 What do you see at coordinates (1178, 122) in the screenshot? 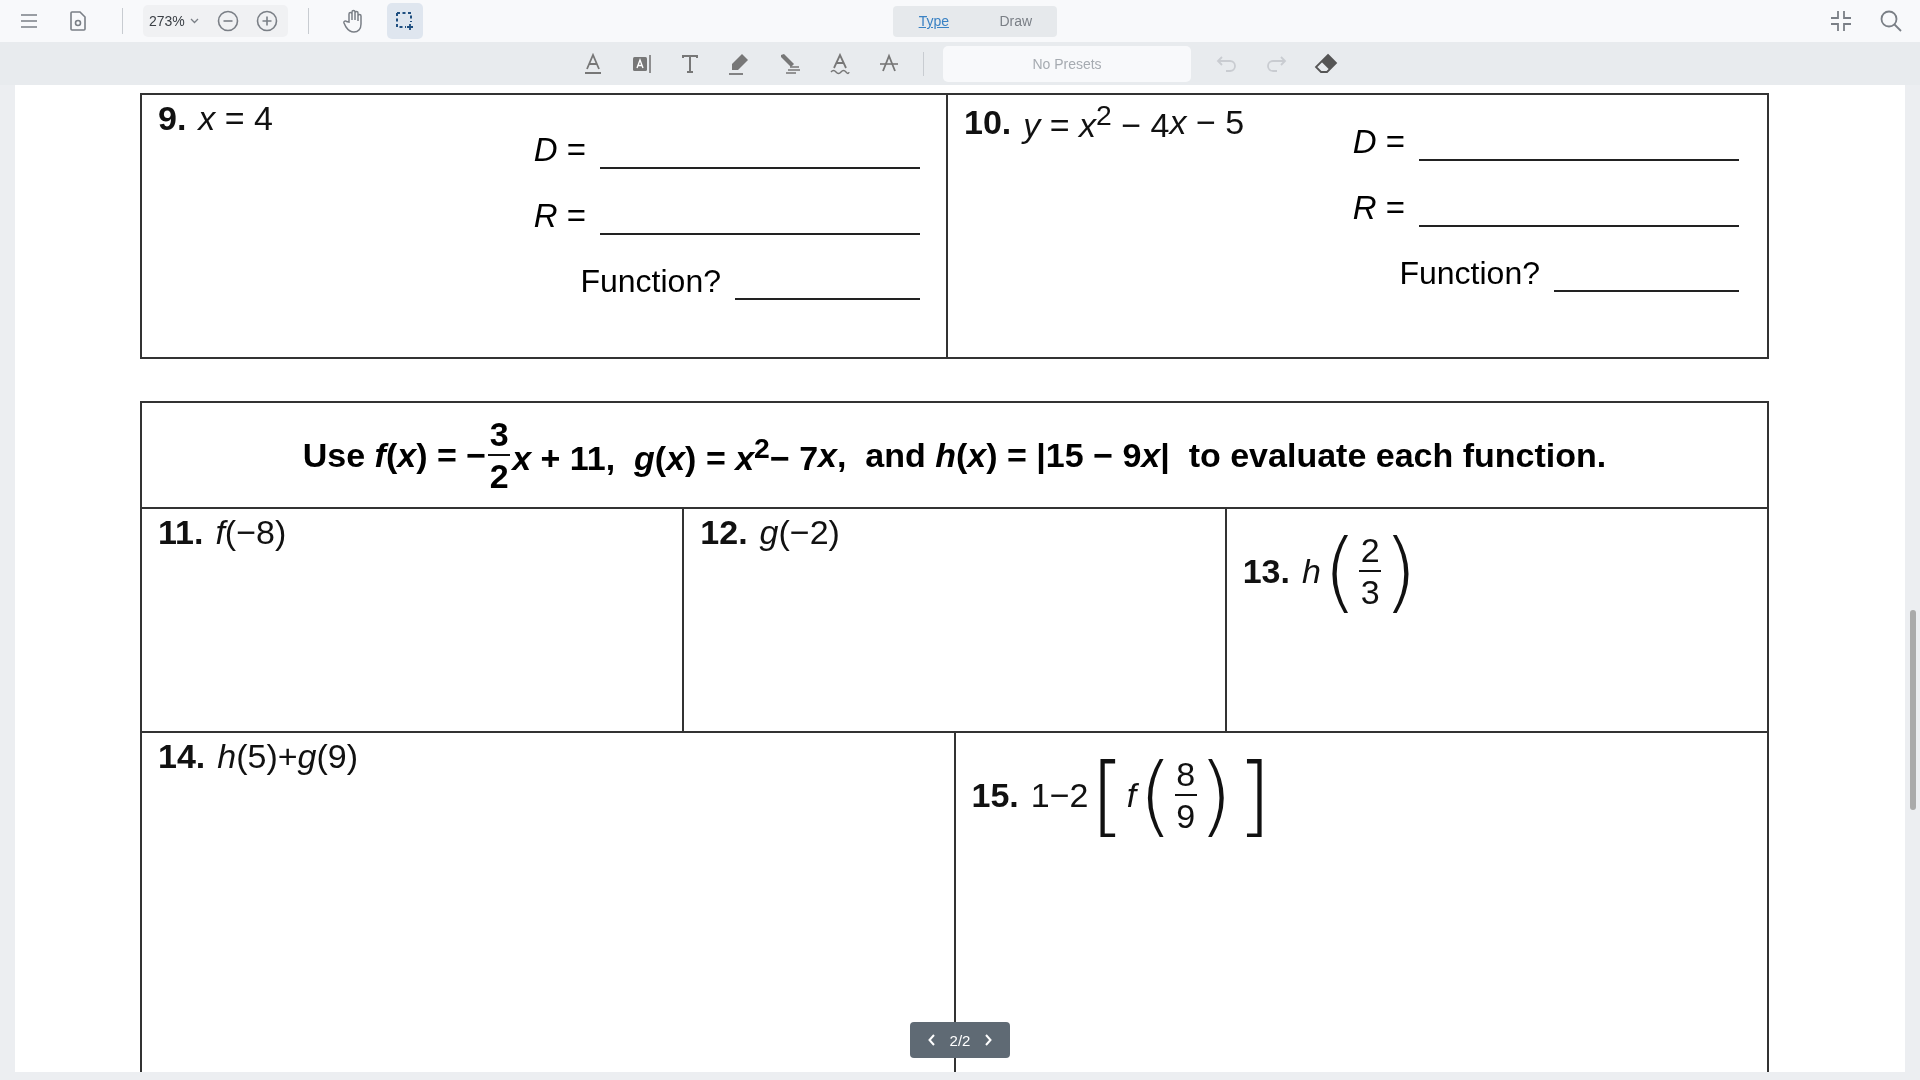
I see `math-expression: x` at bounding box center [1178, 122].